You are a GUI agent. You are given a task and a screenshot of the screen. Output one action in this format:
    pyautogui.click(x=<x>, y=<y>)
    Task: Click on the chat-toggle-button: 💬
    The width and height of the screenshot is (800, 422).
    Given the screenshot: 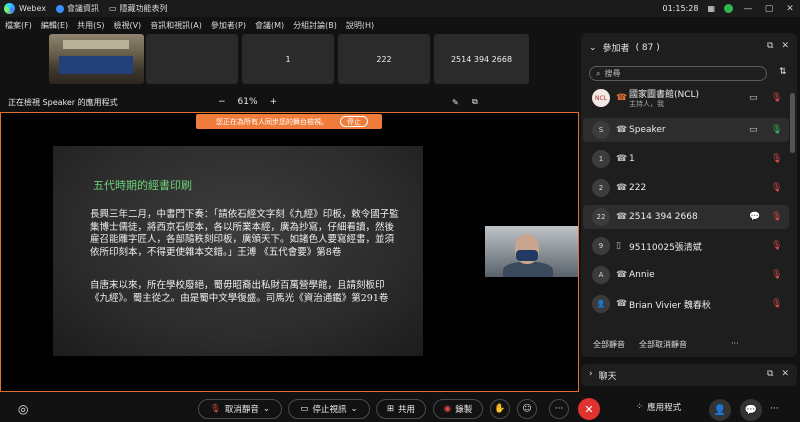 What is the action you would take?
    pyautogui.click(x=751, y=410)
    